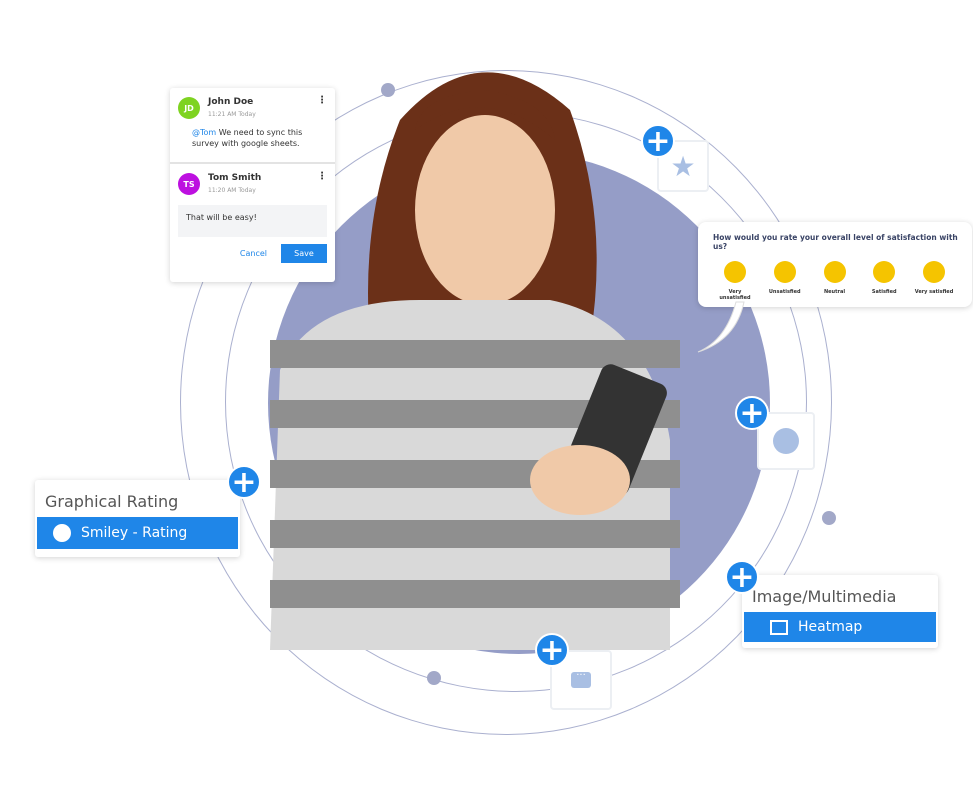 Image resolution: width=973 pixels, height=789 pixels. I want to click on image-icon, so click(779, 627).